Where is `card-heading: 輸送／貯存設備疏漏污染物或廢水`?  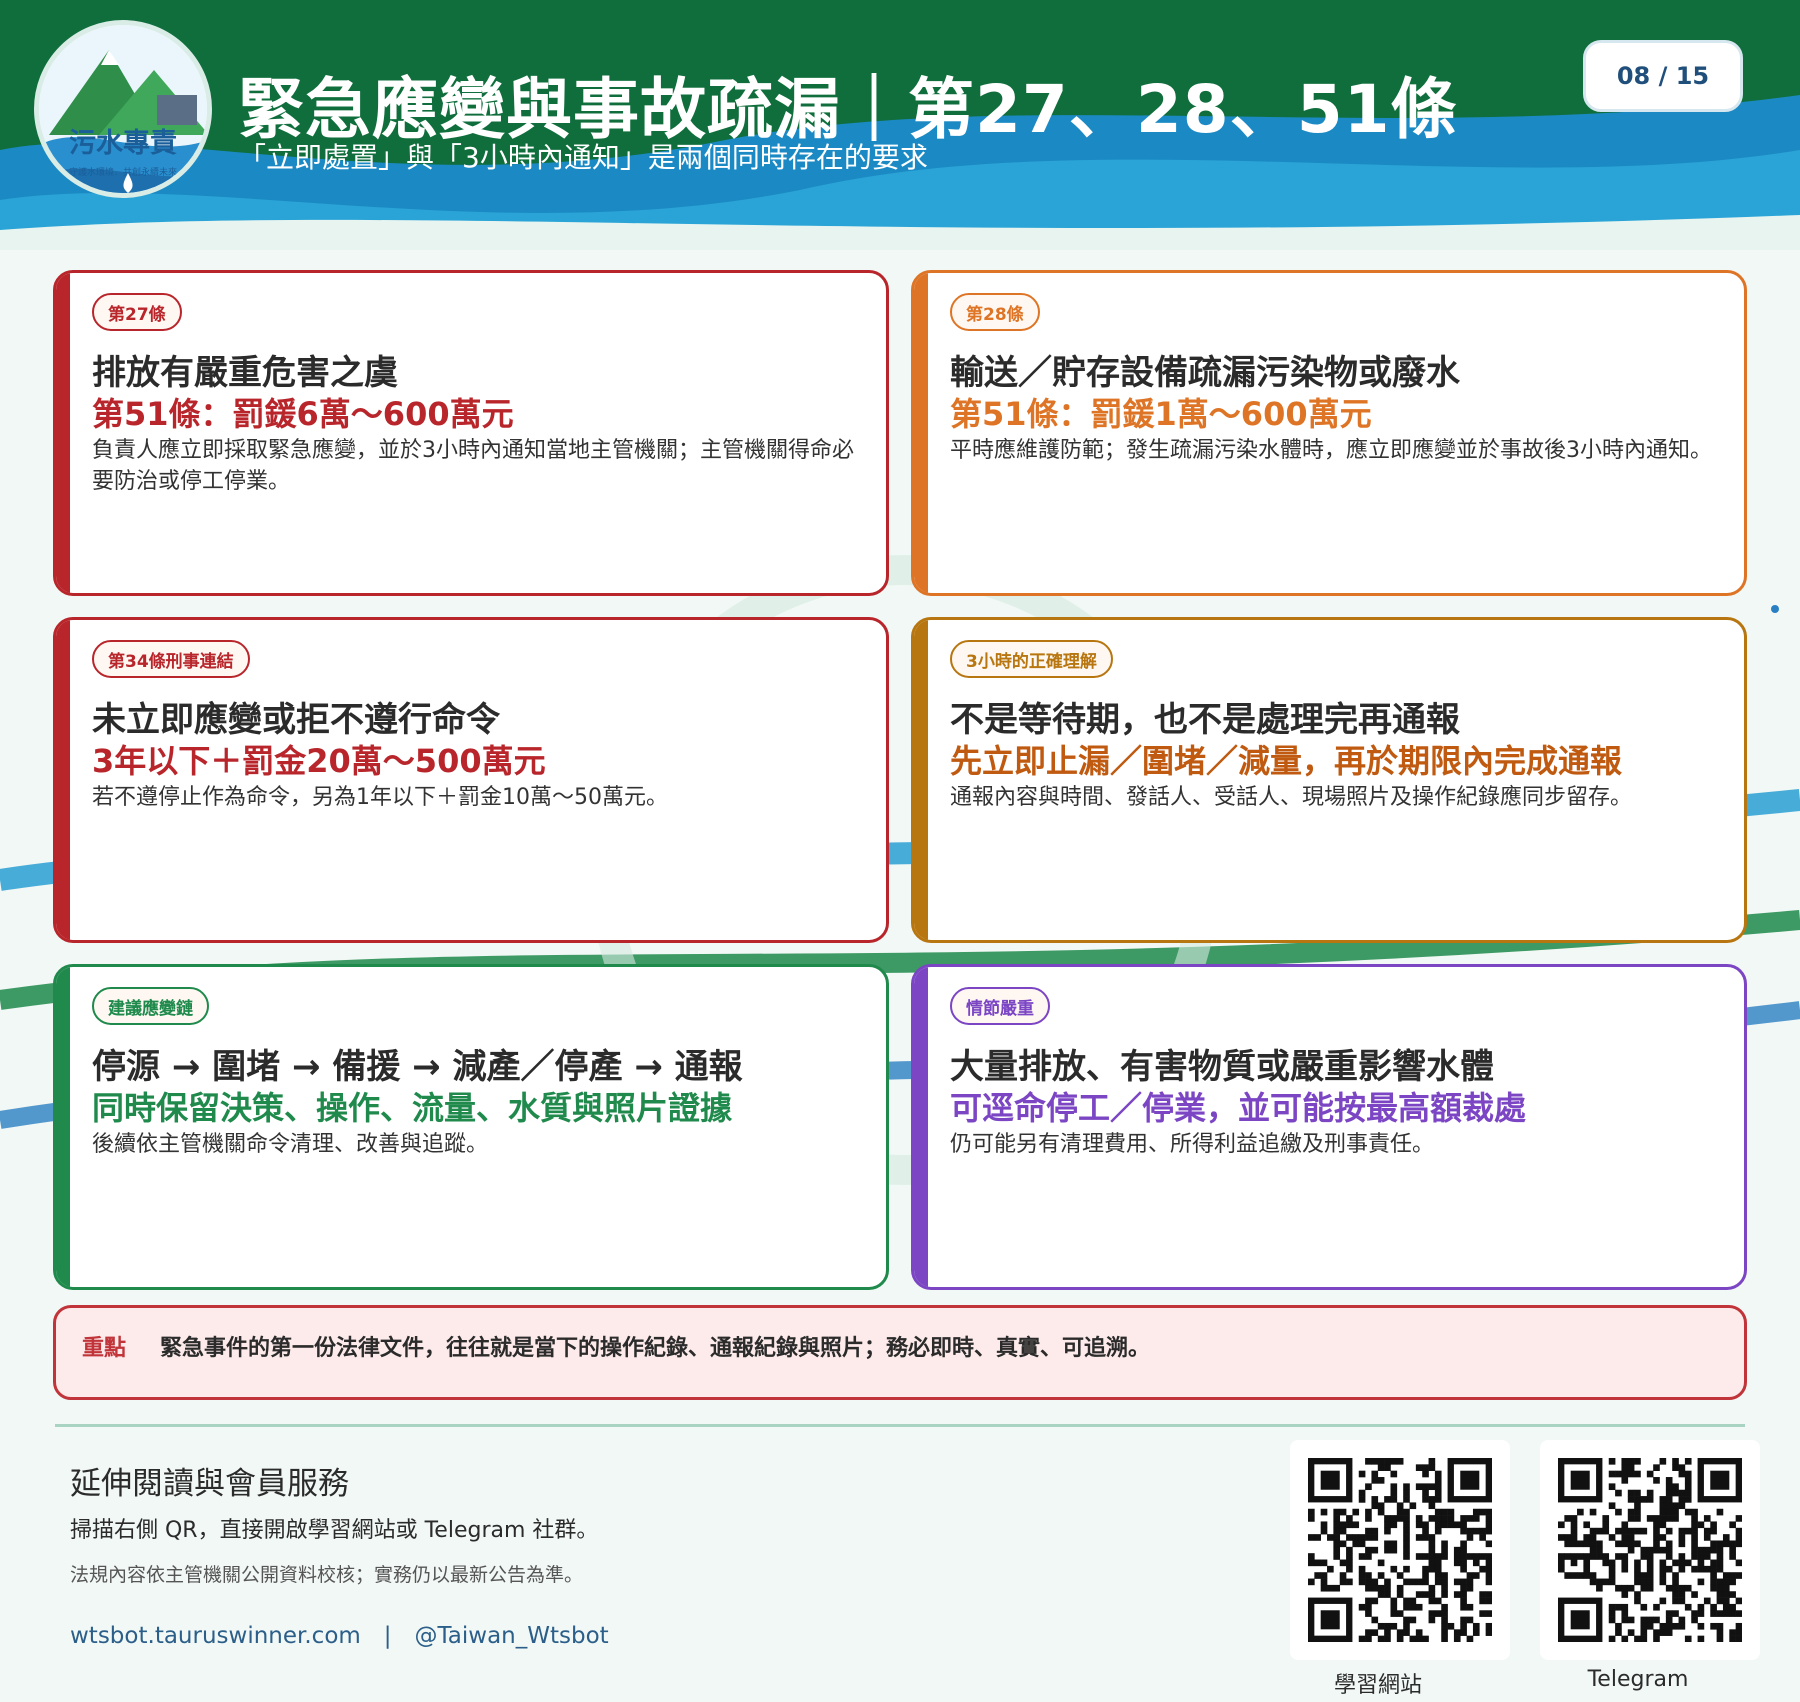 card-heading: 輸送／貯存設備疏漏污染物或廢水 is located at coordinates (1205, 373).